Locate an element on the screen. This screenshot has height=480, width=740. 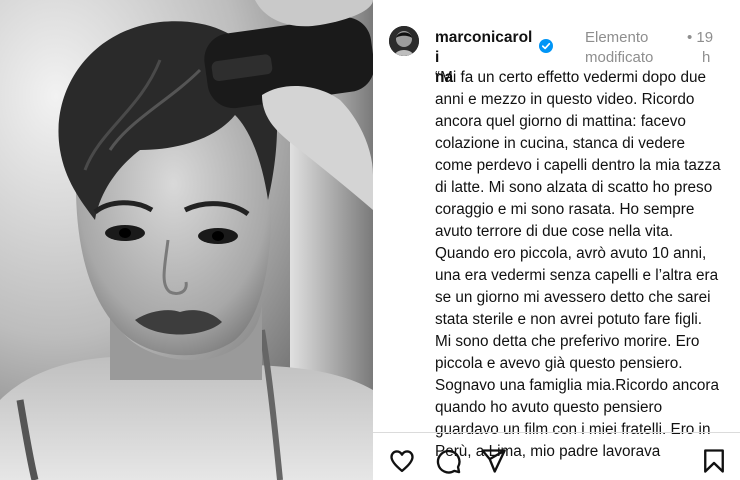
comment-icon is located at coordinates (448, 461).